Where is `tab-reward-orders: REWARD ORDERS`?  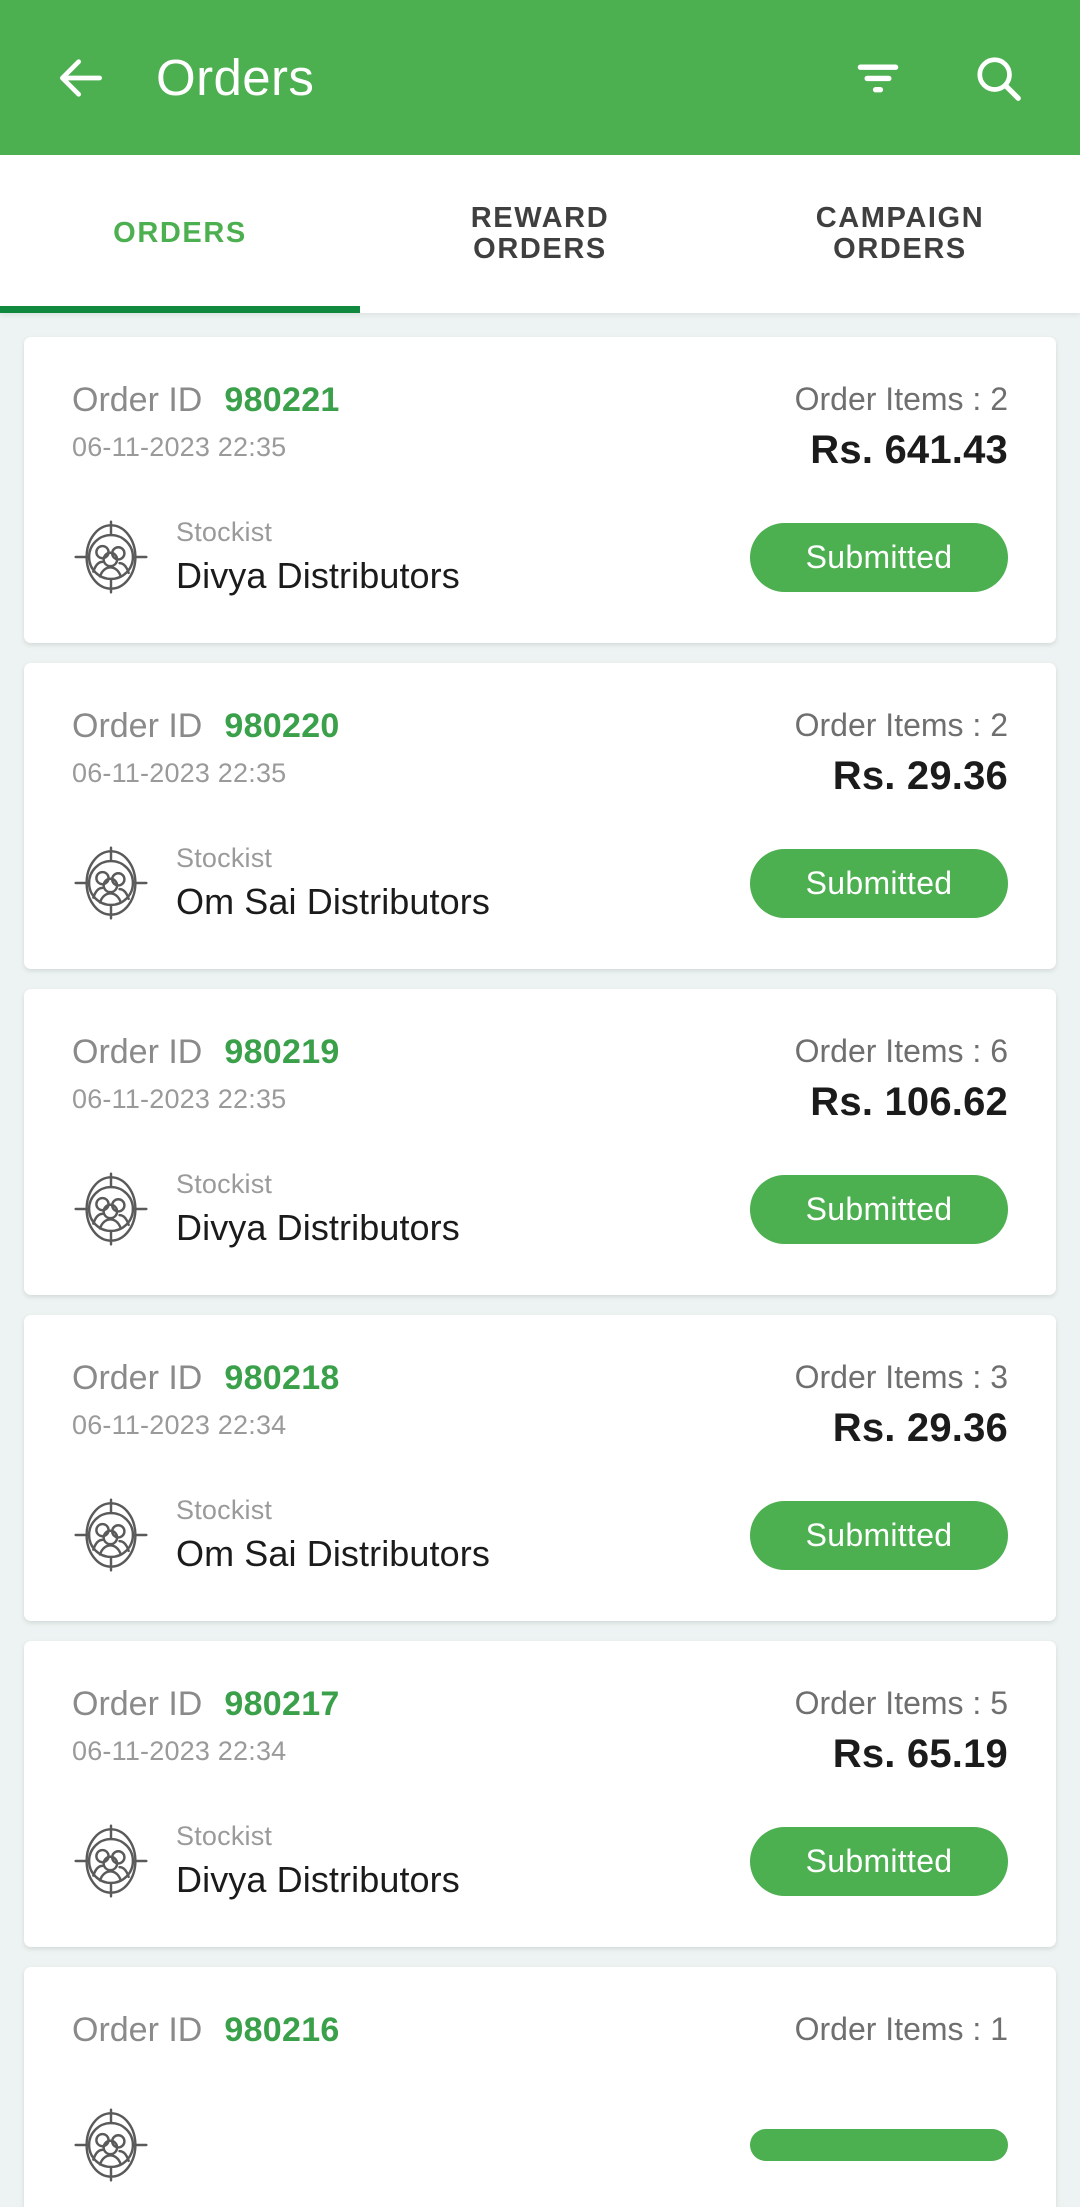 tab-reward-orders: REWARD ORDERS is located at coordinates (540, 234).